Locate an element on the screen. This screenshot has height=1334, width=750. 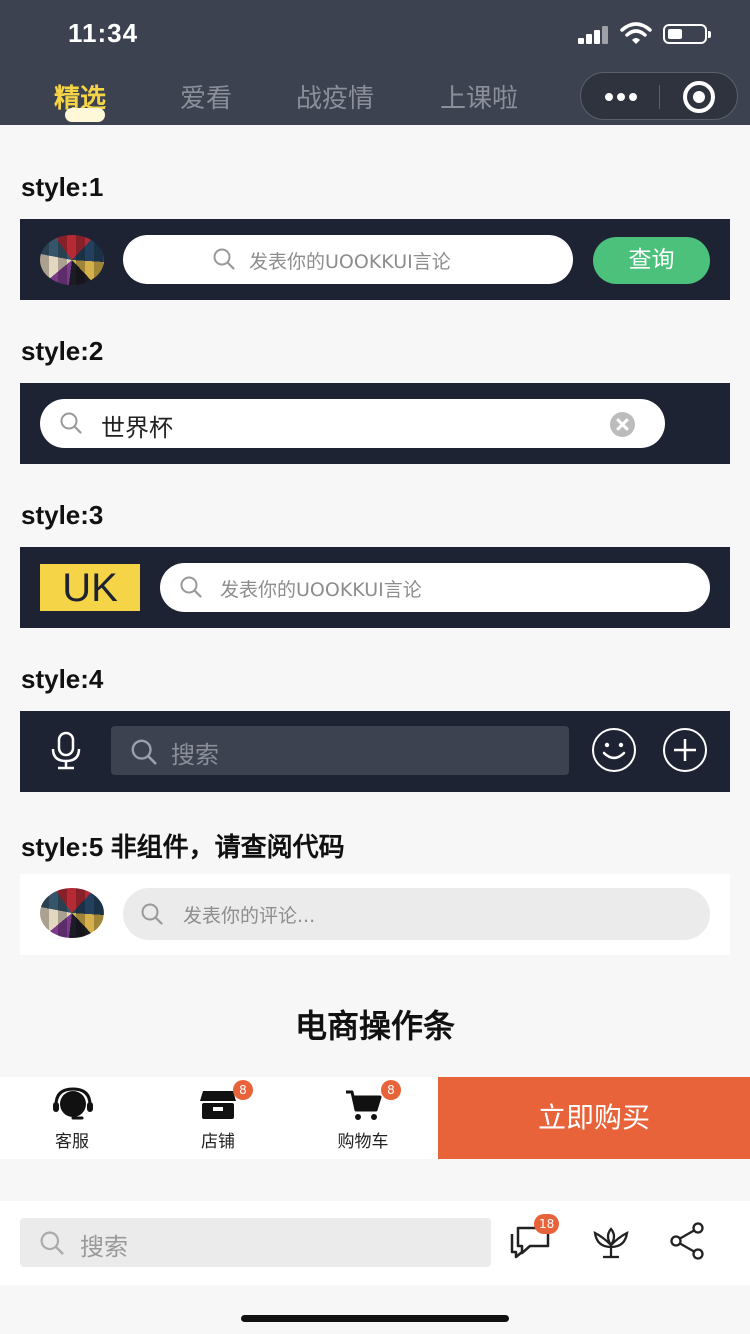
plus-icon is located at coordinates (685, 750).